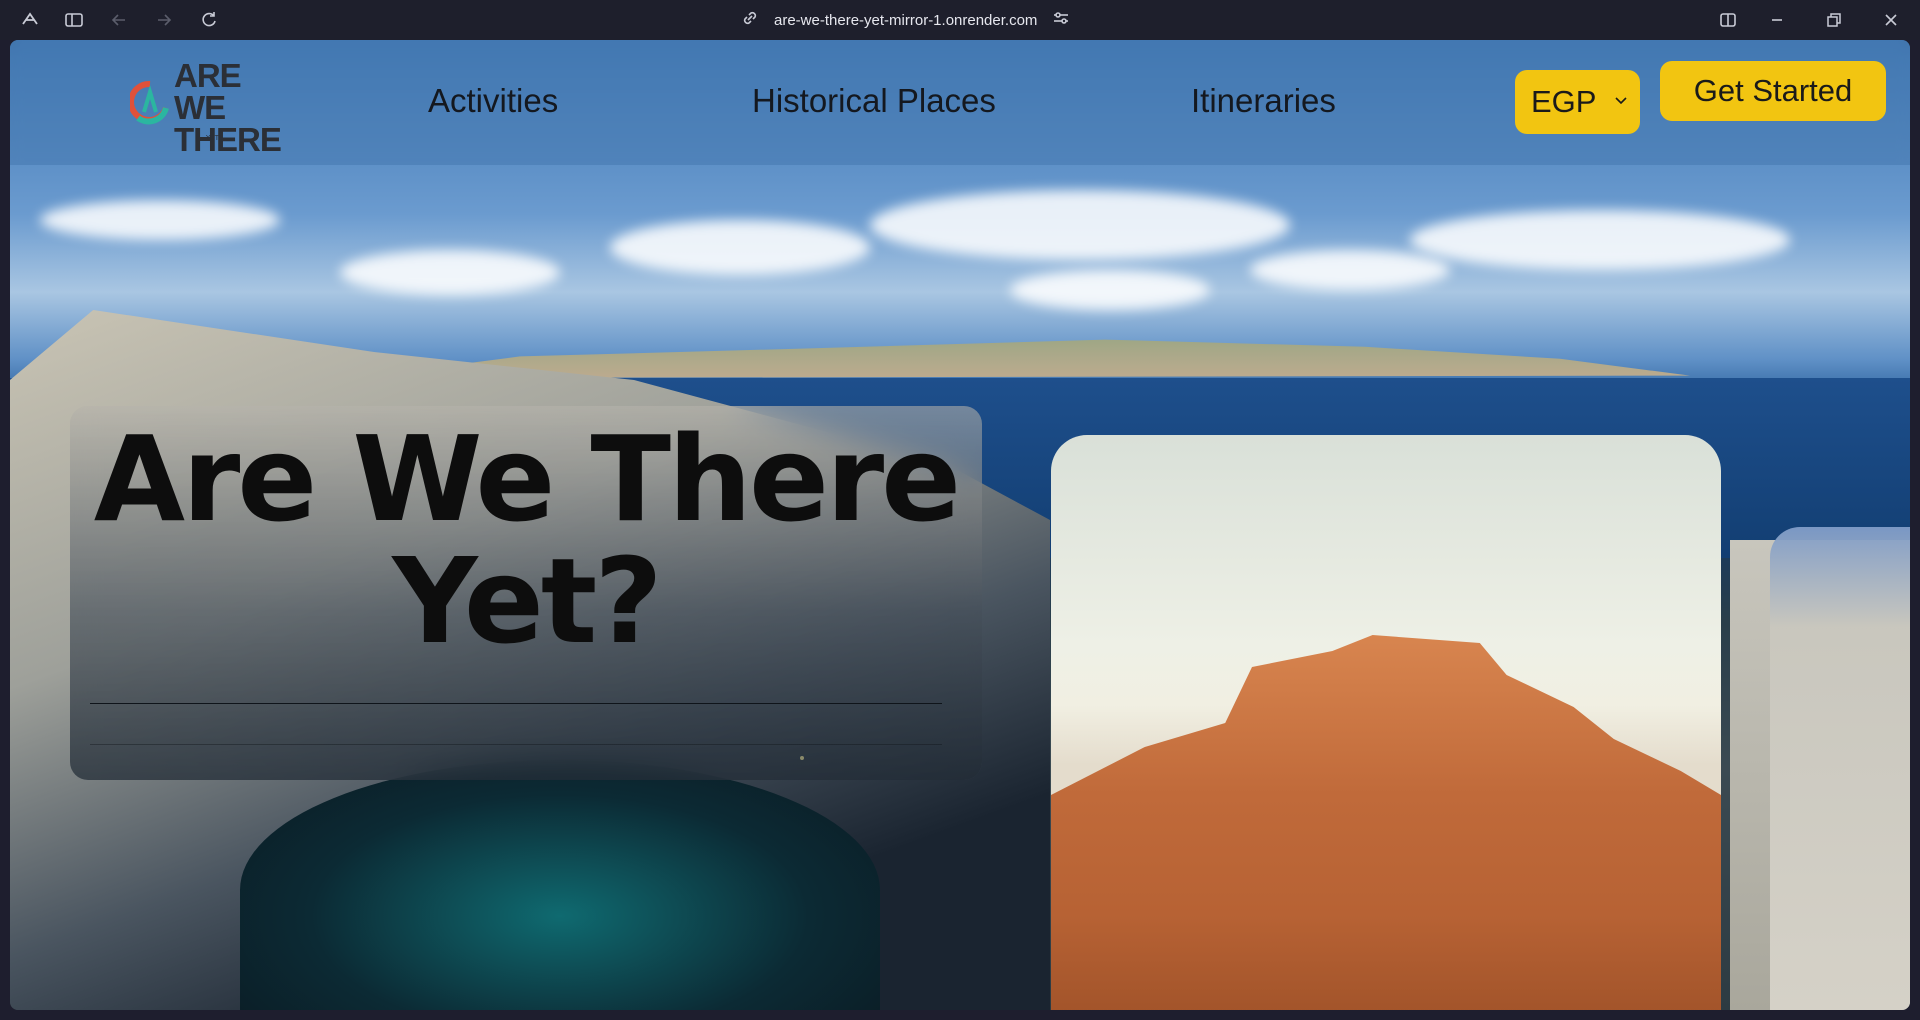 The height and width of the screenshot is (1020, 1920). What do you see at coordinates (164, 20) in the screenshot?
I see `forward-arrow-icon` at bounding box center [164, 20].